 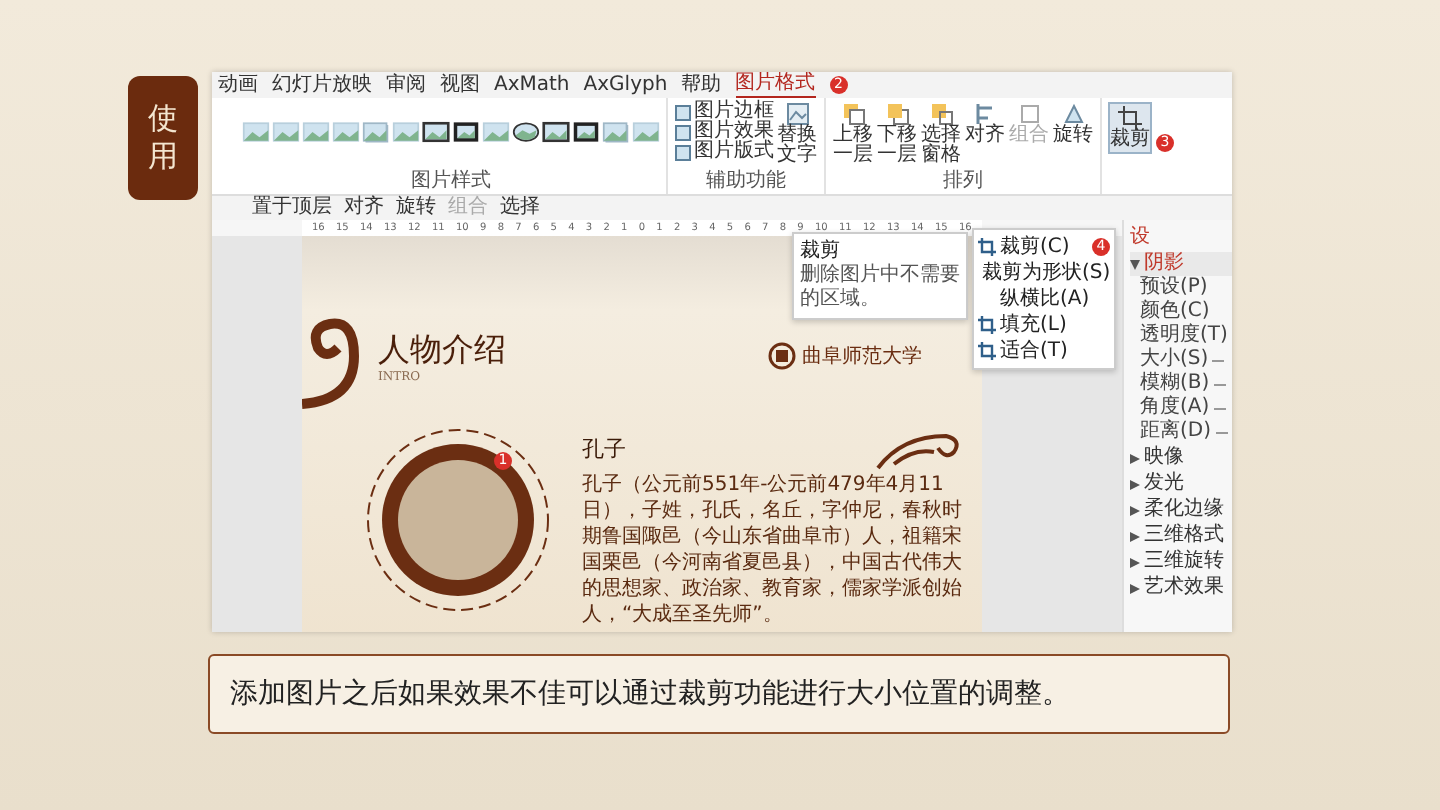 I want to click on ribbon-tab: 动画, so click(x=238, y=85).